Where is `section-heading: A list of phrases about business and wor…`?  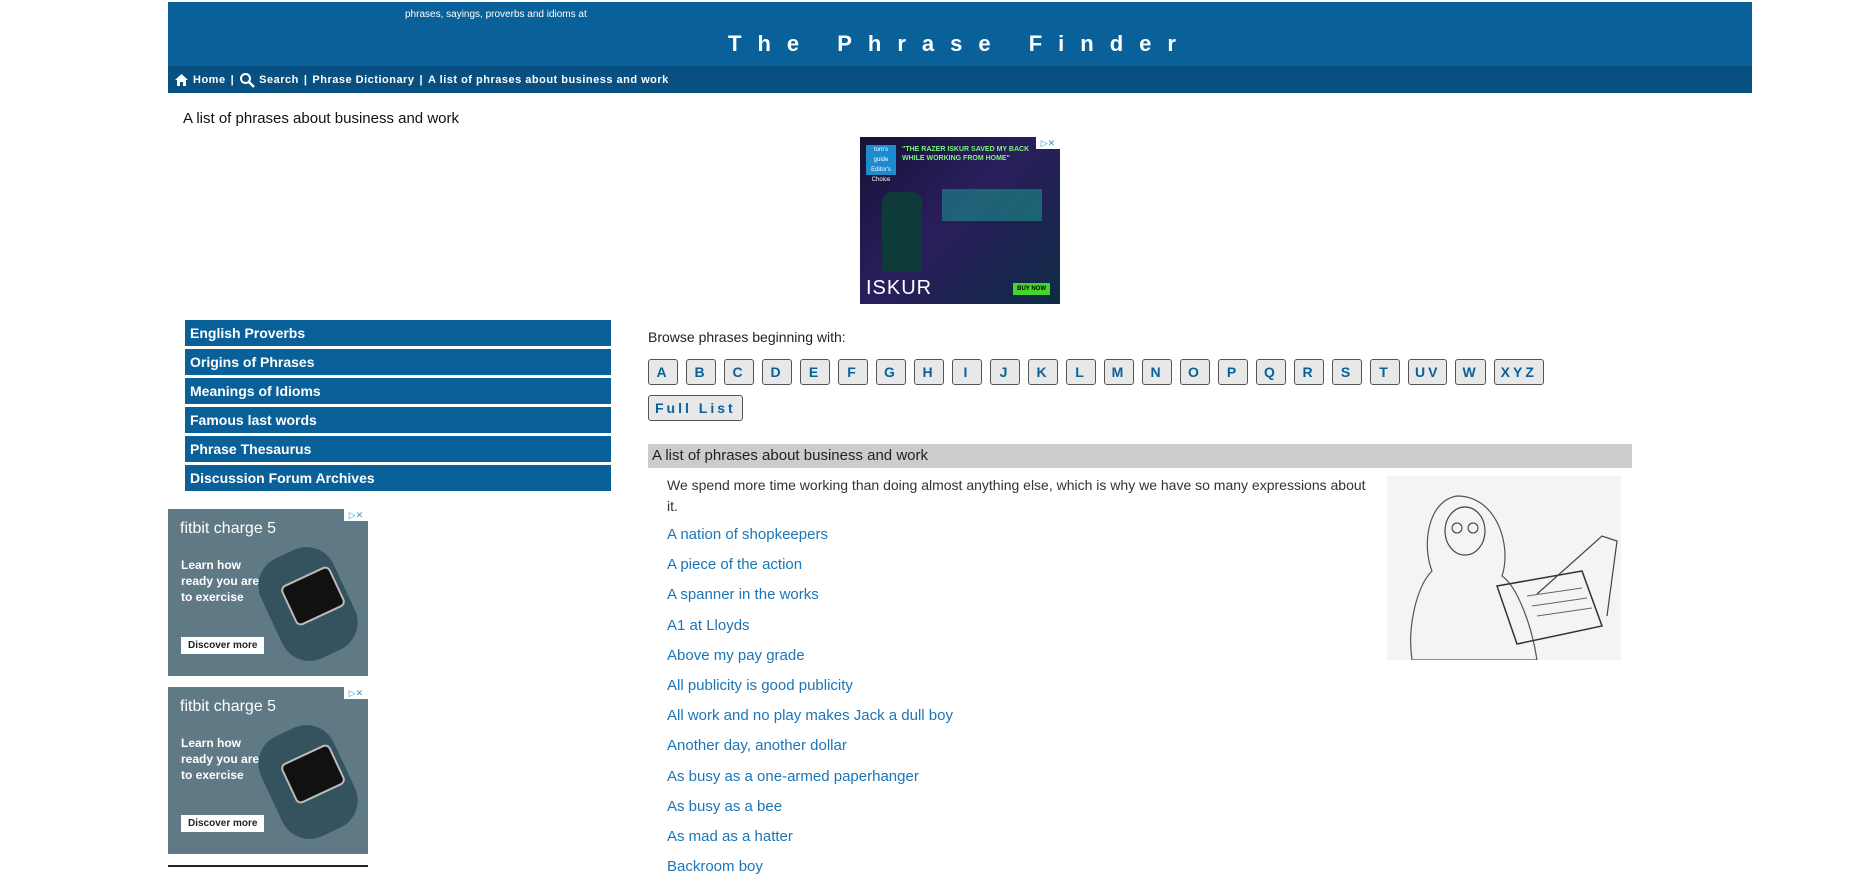
section-heading: A list of phrases about business and wor… is located at coordinates (1140, 456).